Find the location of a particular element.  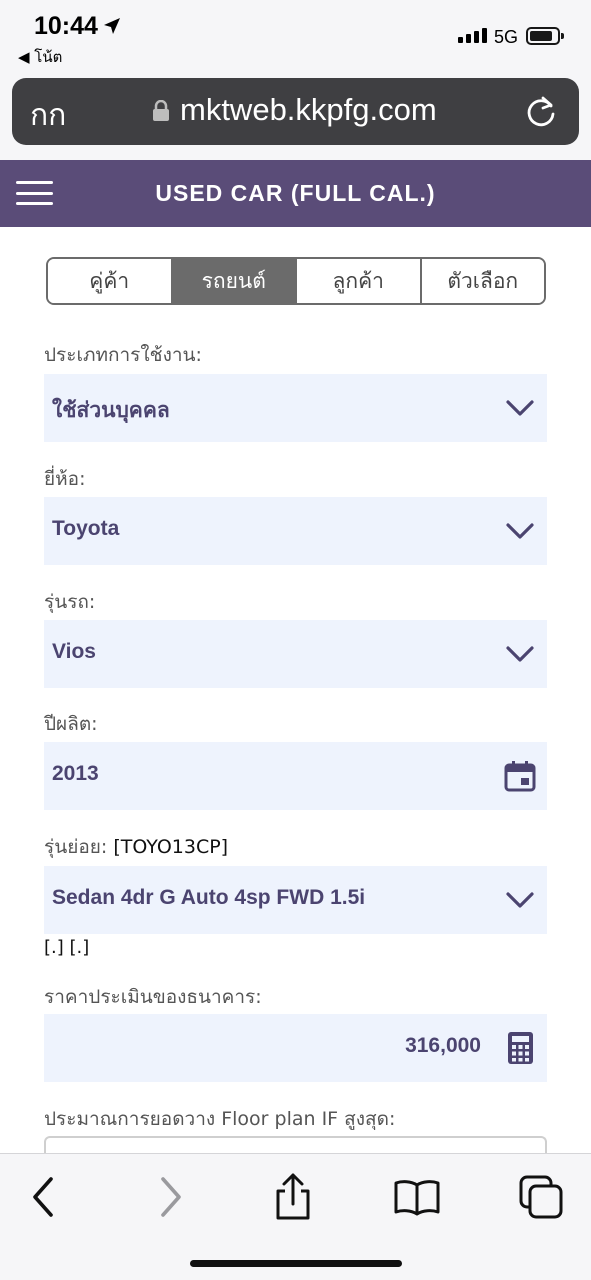

network-type: 5G is located at coordinates (506, 37).